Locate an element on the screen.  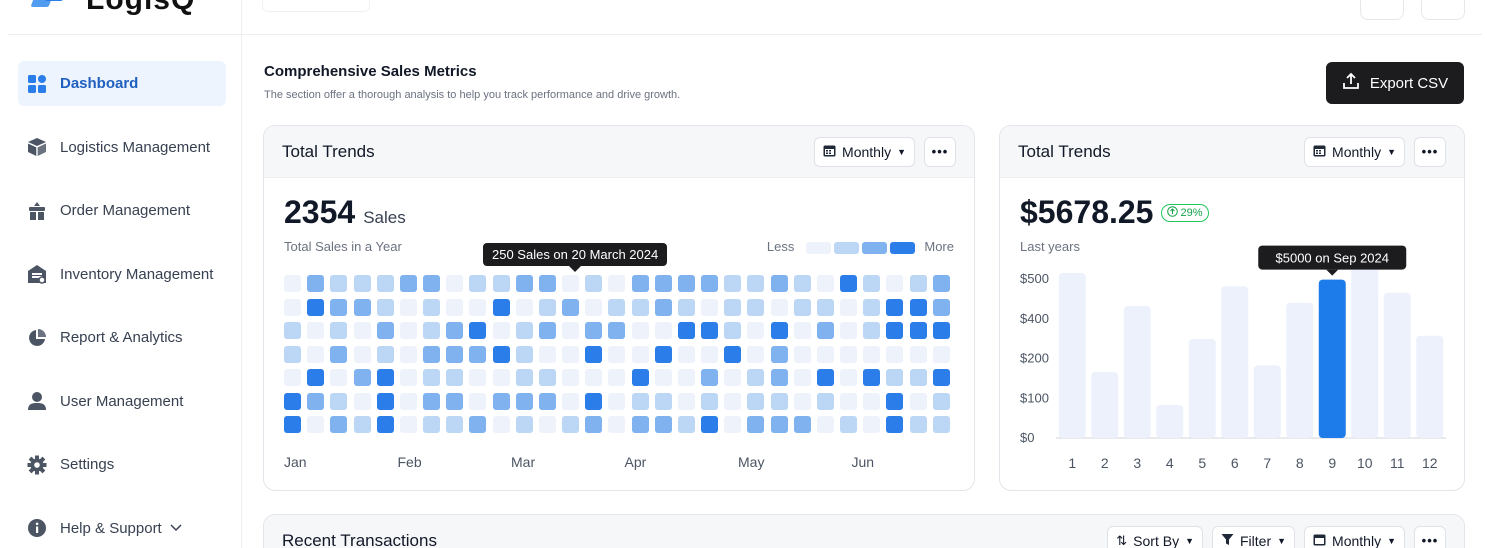
top-search-box is located at coordinates (316, 6).